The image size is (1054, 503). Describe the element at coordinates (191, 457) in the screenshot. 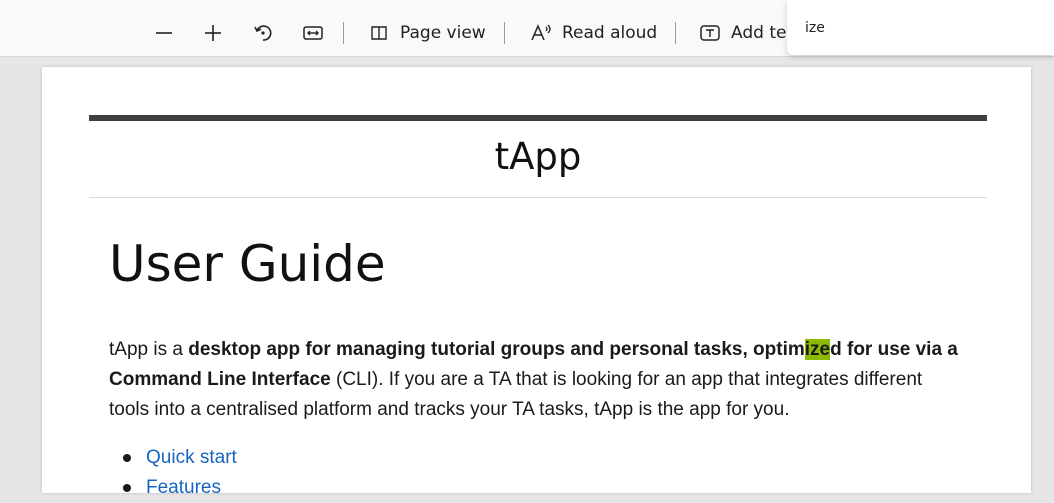

I see `toc-link-quick-start: Quick start` at that location.